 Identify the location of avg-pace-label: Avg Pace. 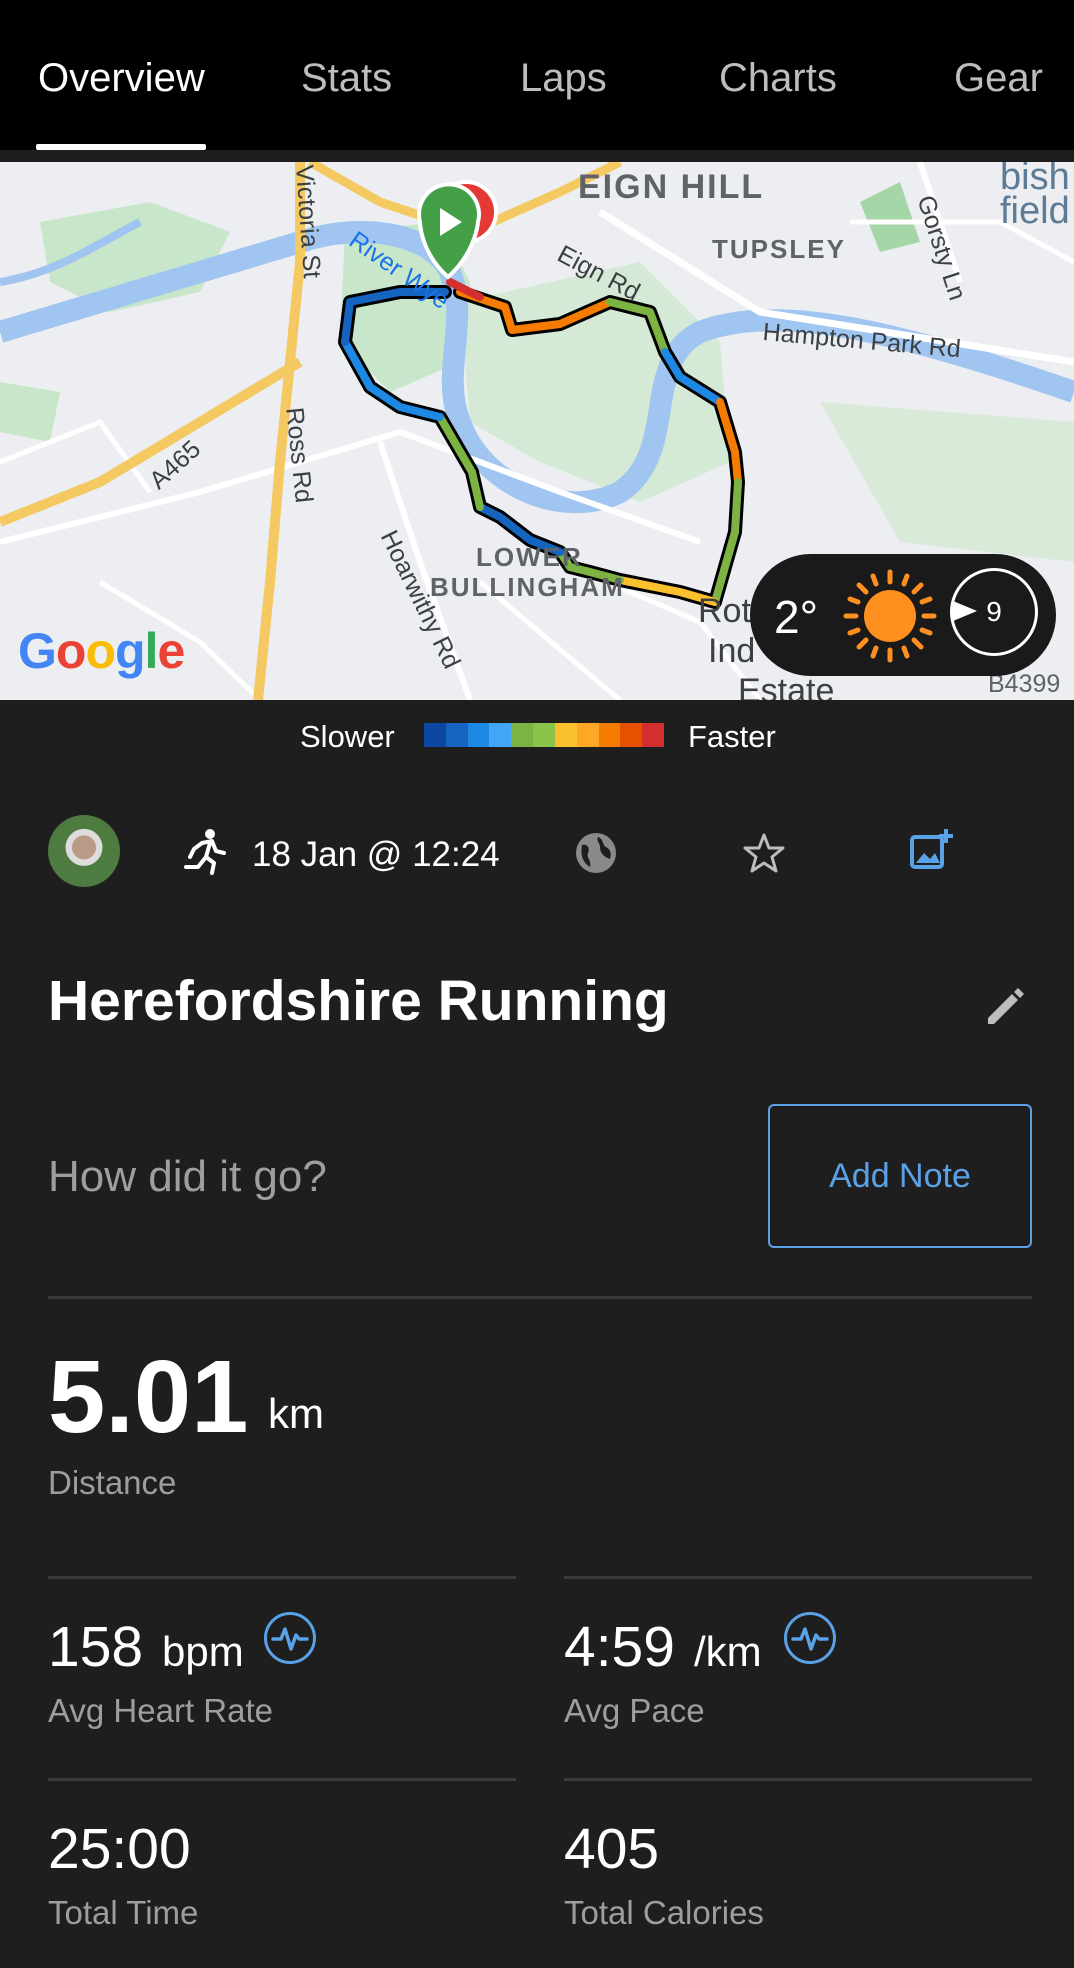
(634, 1710).